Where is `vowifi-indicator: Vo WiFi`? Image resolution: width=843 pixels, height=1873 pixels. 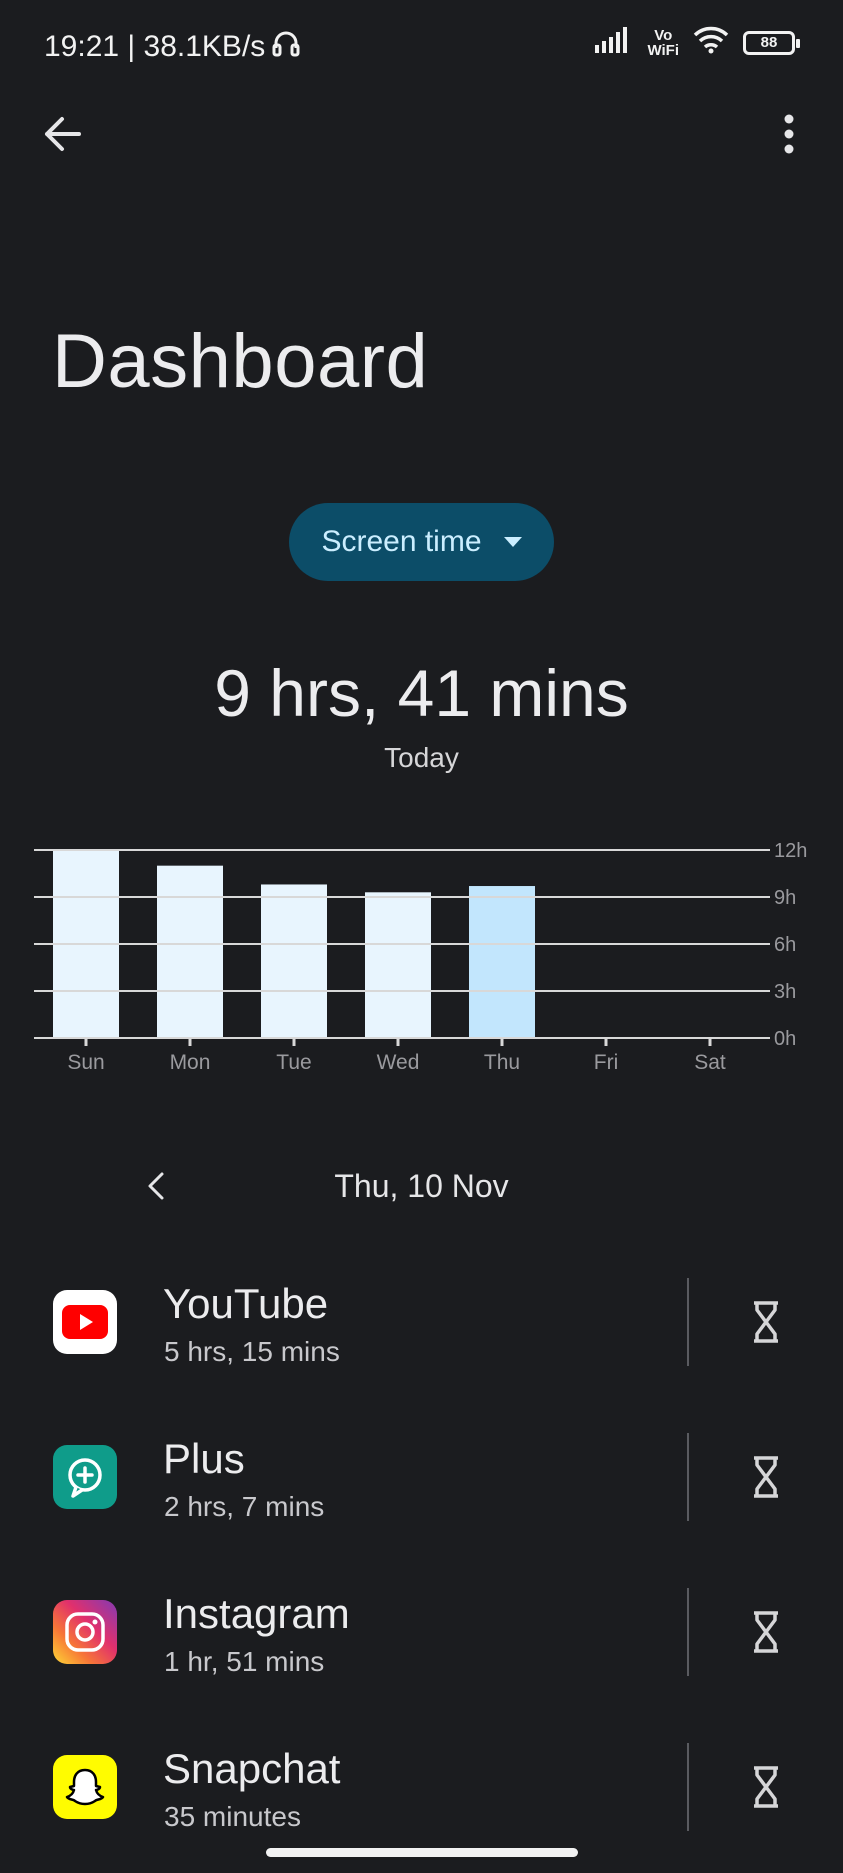 vowifi-indicator: Vo WiFi is located at coordinates (663, 43).